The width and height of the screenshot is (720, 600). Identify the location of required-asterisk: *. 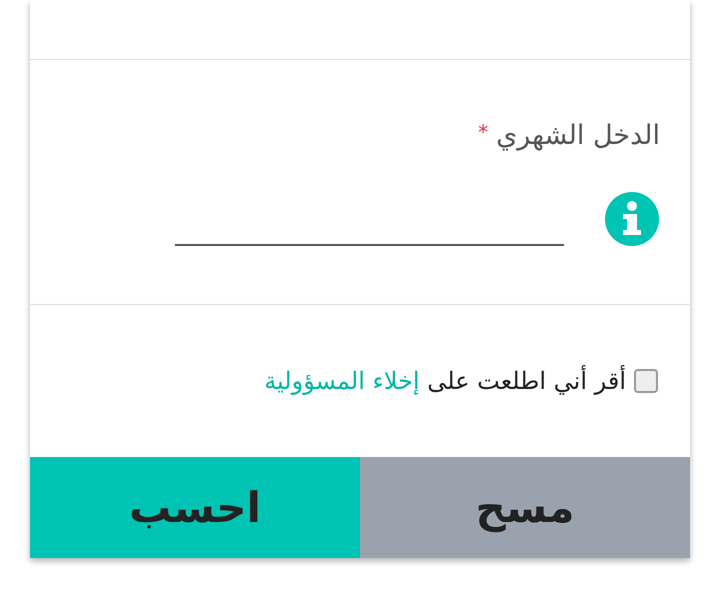
(483, 132).